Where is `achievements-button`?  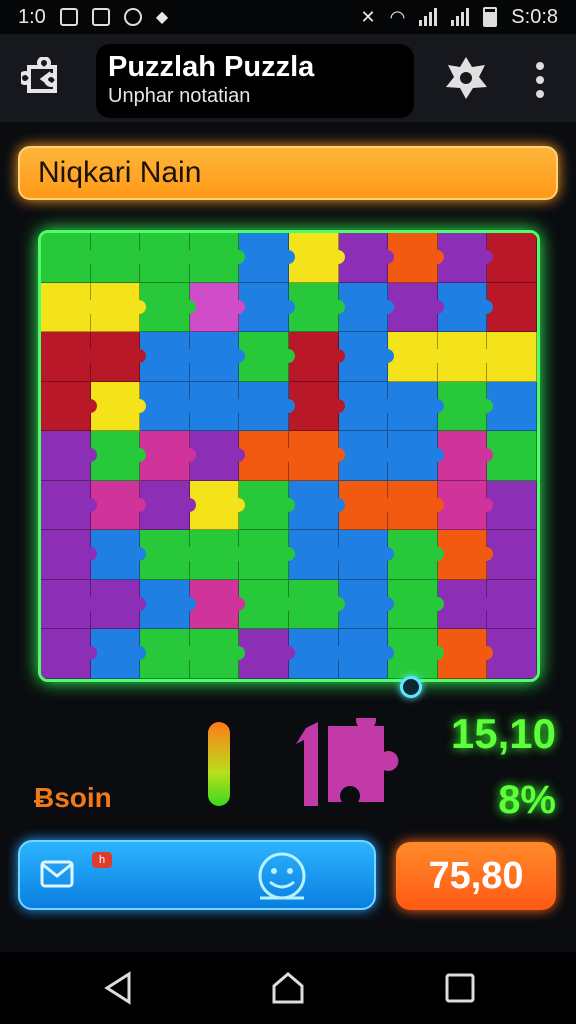
achievements-button is located at coordinates (466, 78).